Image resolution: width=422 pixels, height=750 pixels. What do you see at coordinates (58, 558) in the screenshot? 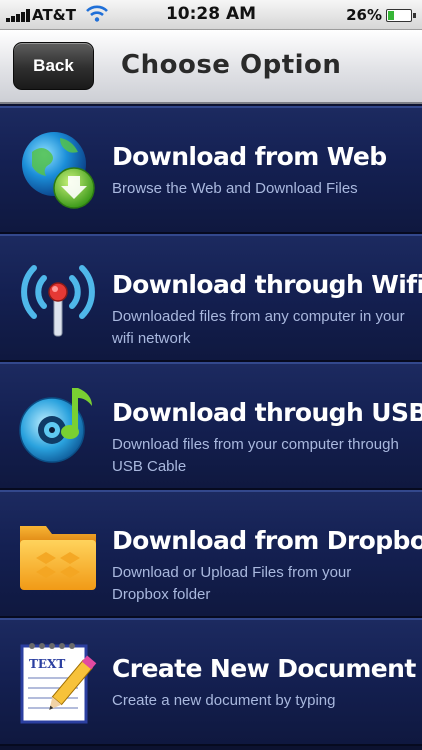
I see `dropbox-folder-icon` at bounding box center [58, 558].